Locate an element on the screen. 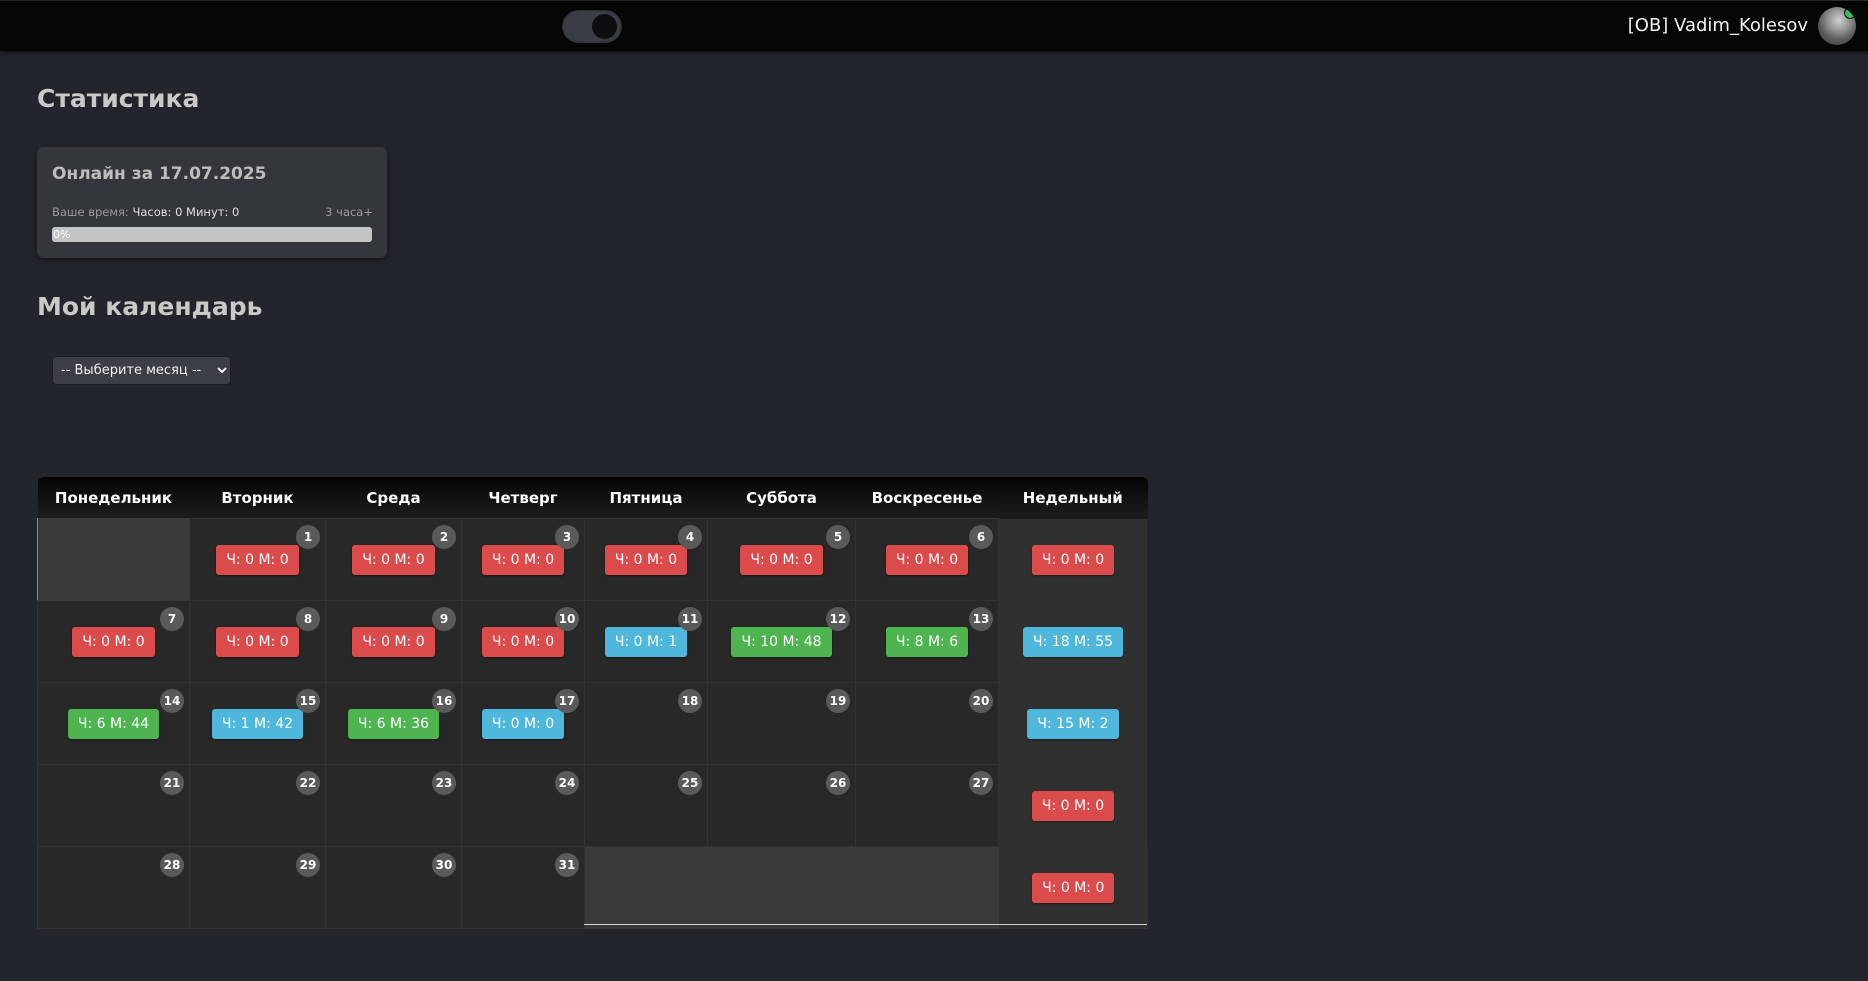 The width and height of the screenshot is (1868, 981). day-time-badge: Ч: 6 М: 44 is located at coordinates (113, 723).